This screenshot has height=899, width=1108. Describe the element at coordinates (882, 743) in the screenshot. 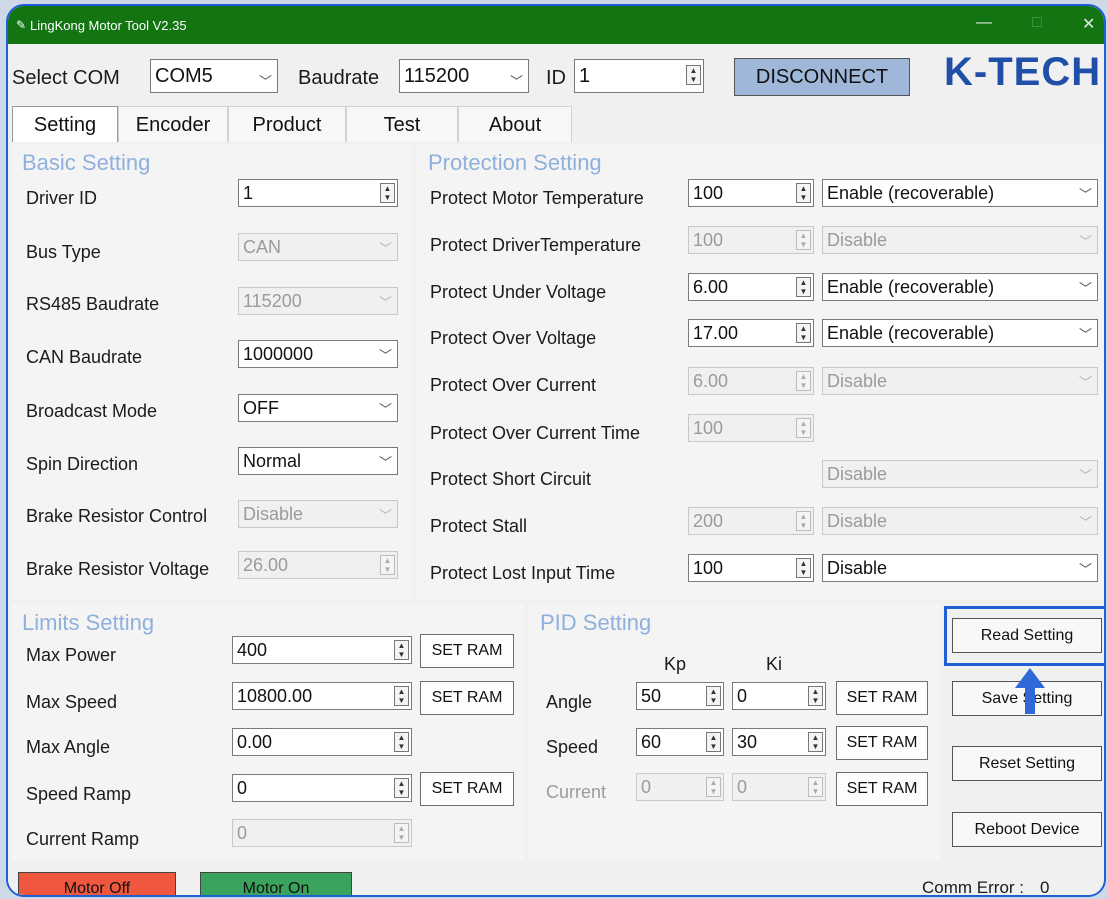

I see `pid-speed-set-ram-button: SET RAM` at that location.